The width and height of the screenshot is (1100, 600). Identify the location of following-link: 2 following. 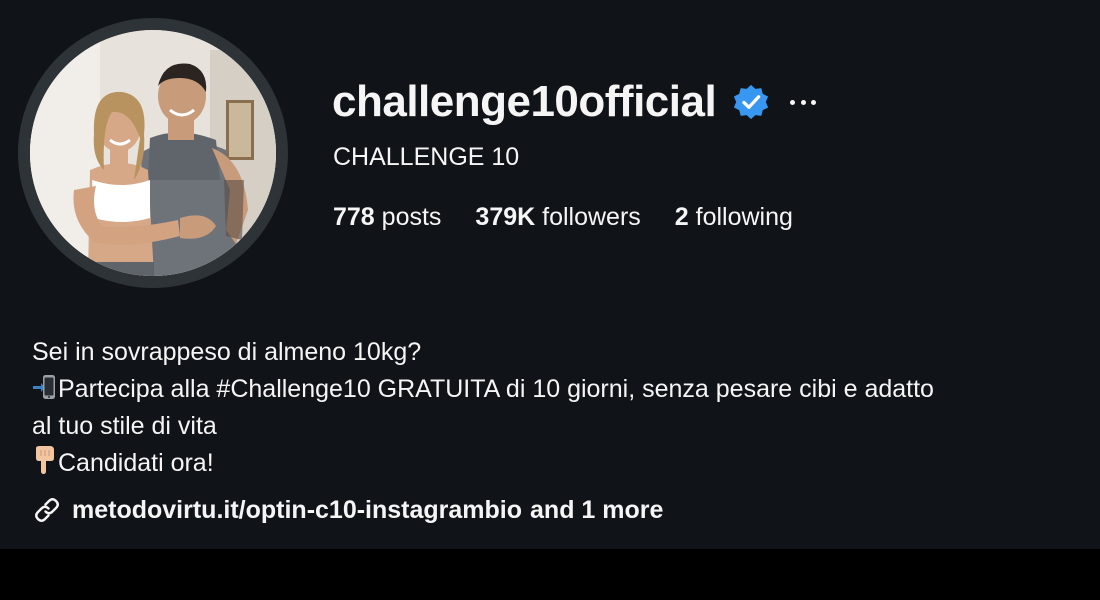
(734, 217).